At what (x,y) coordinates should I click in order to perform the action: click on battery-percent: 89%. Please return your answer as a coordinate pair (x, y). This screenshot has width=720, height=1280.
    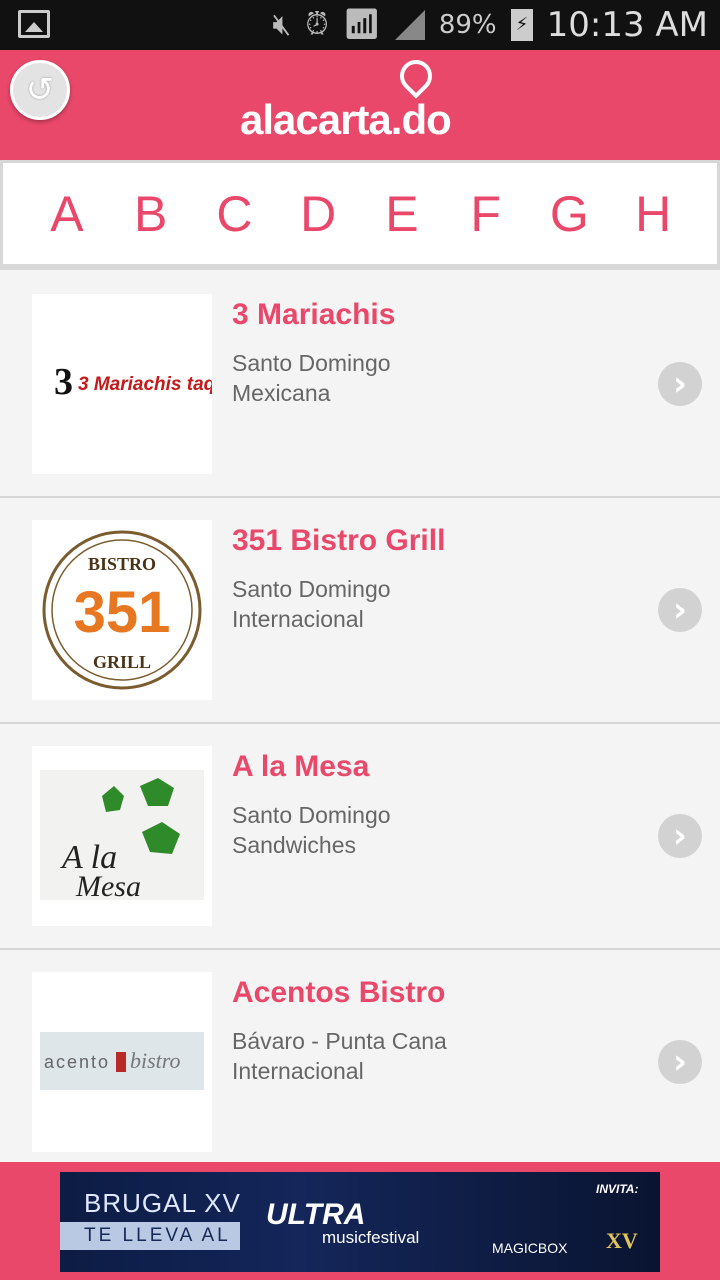
    Looking at the image, I should click on (467, 25).